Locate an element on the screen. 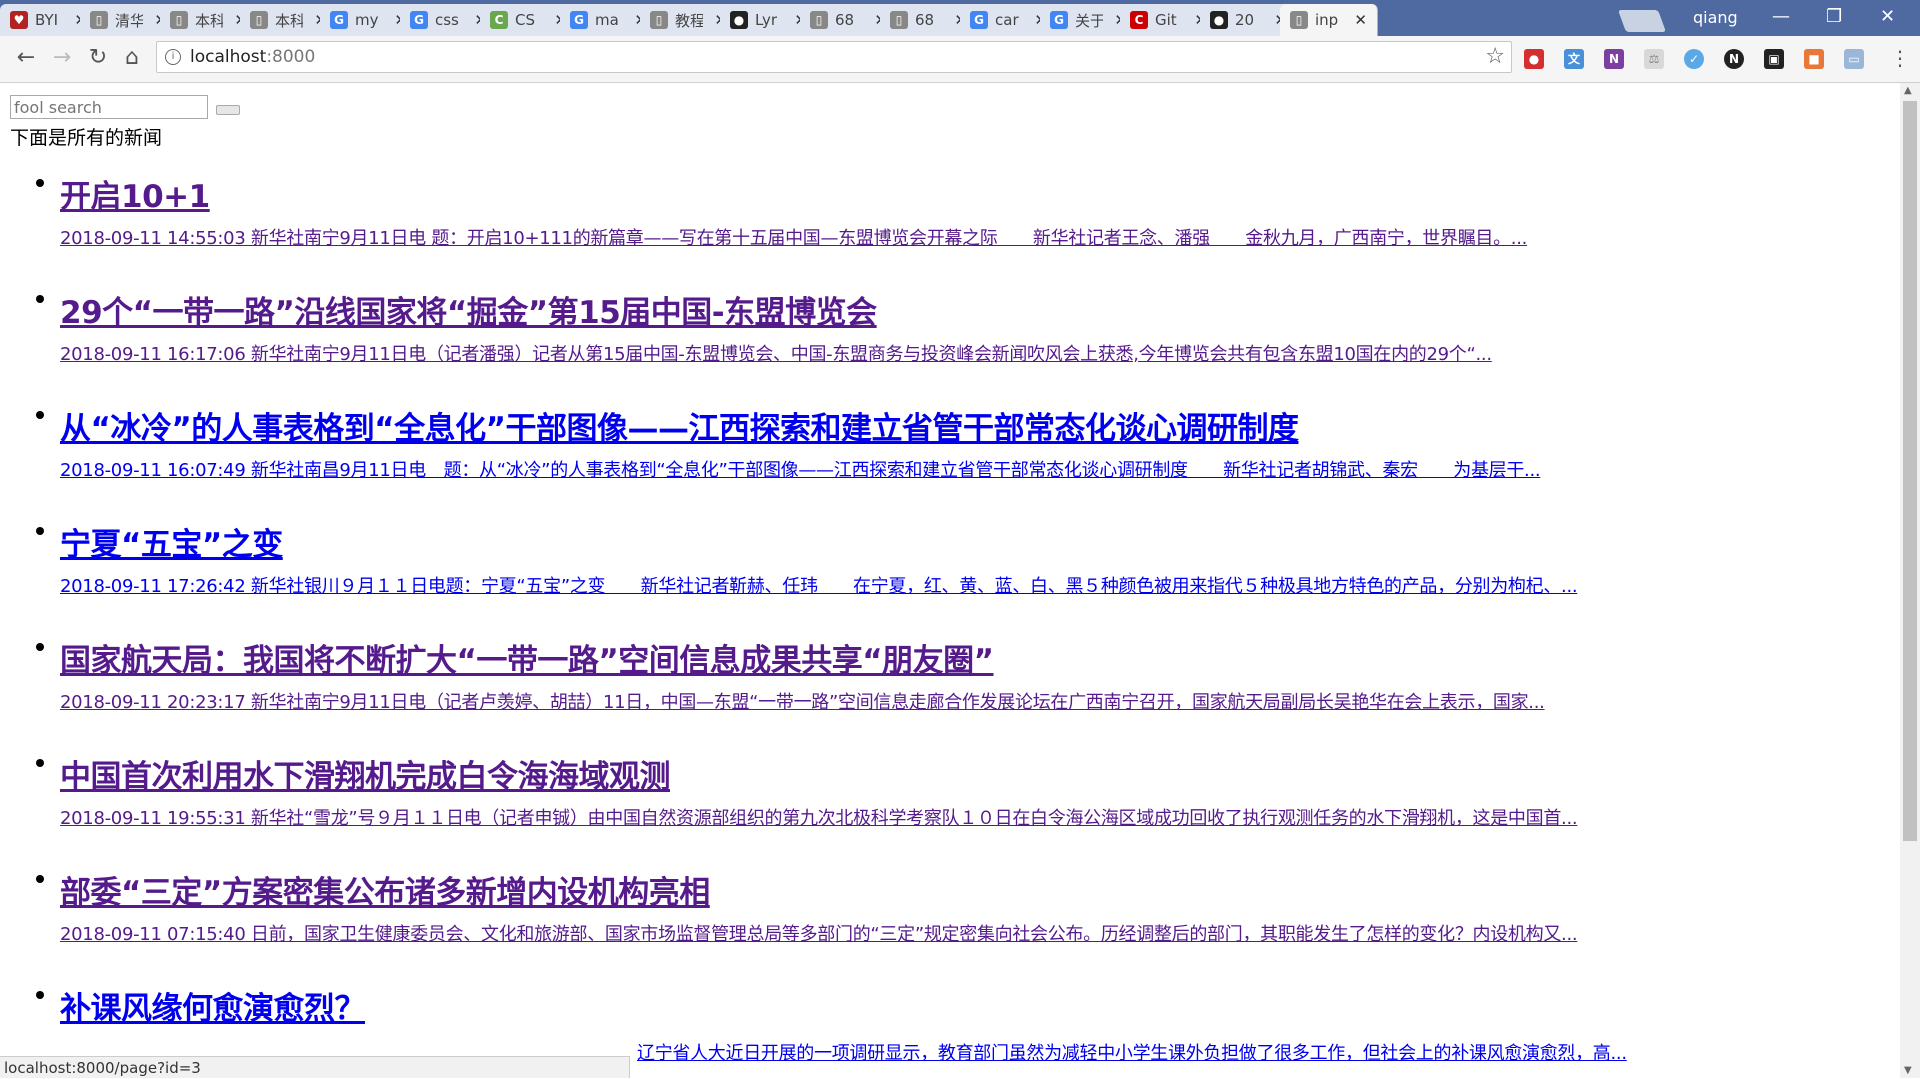  news-title-link: 部委“三定”方案密集公布诸多新增内设机构亮相 is located at coordinates (385, 889).